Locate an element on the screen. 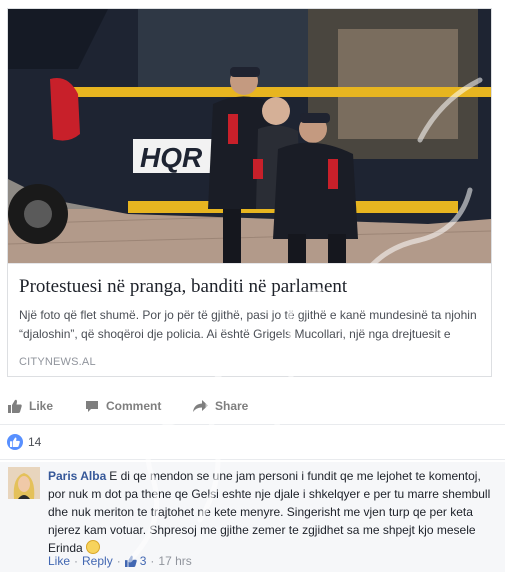 Image resolution: width=505 pixels, height=572 pixels. actions-divider is located at coordinates (252, 424).